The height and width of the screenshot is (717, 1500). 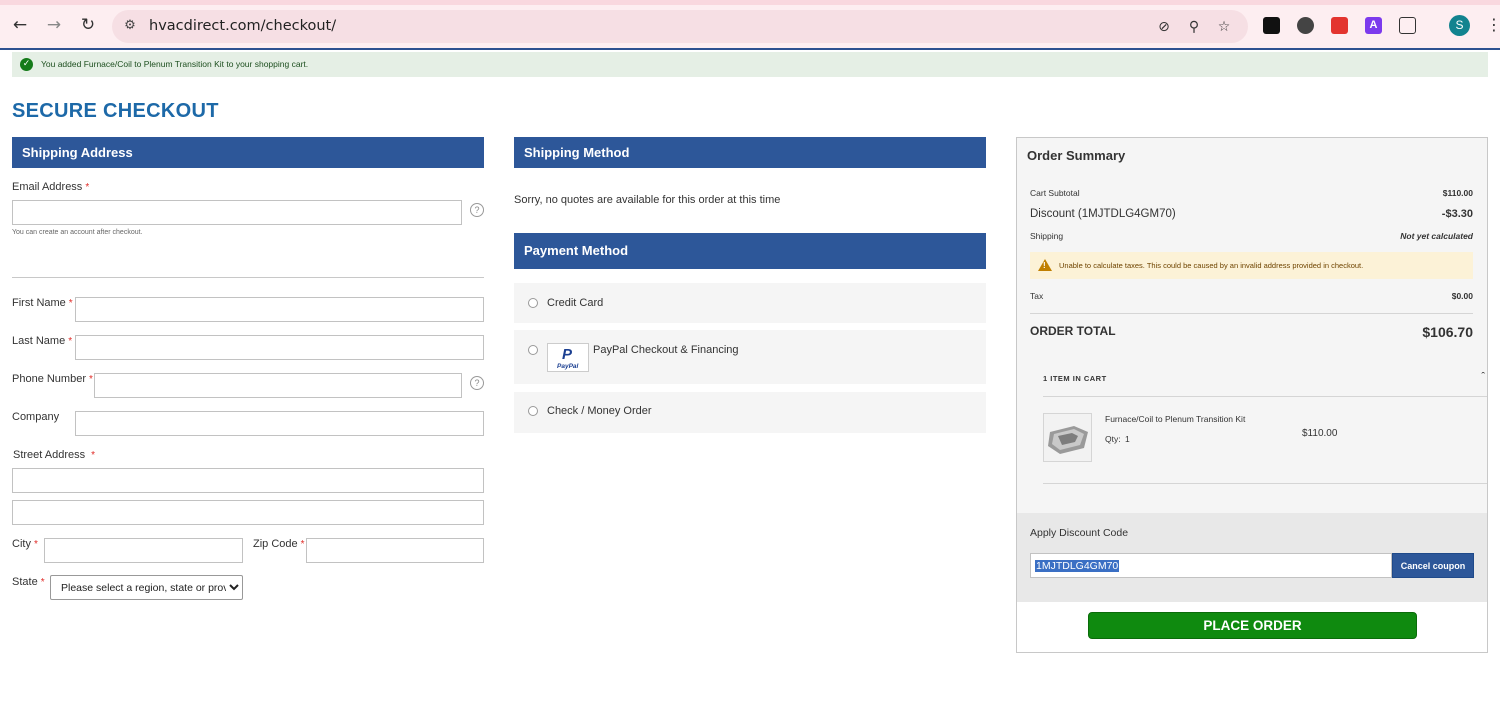 I want to click on product-image, so click(x=1067, y=437).